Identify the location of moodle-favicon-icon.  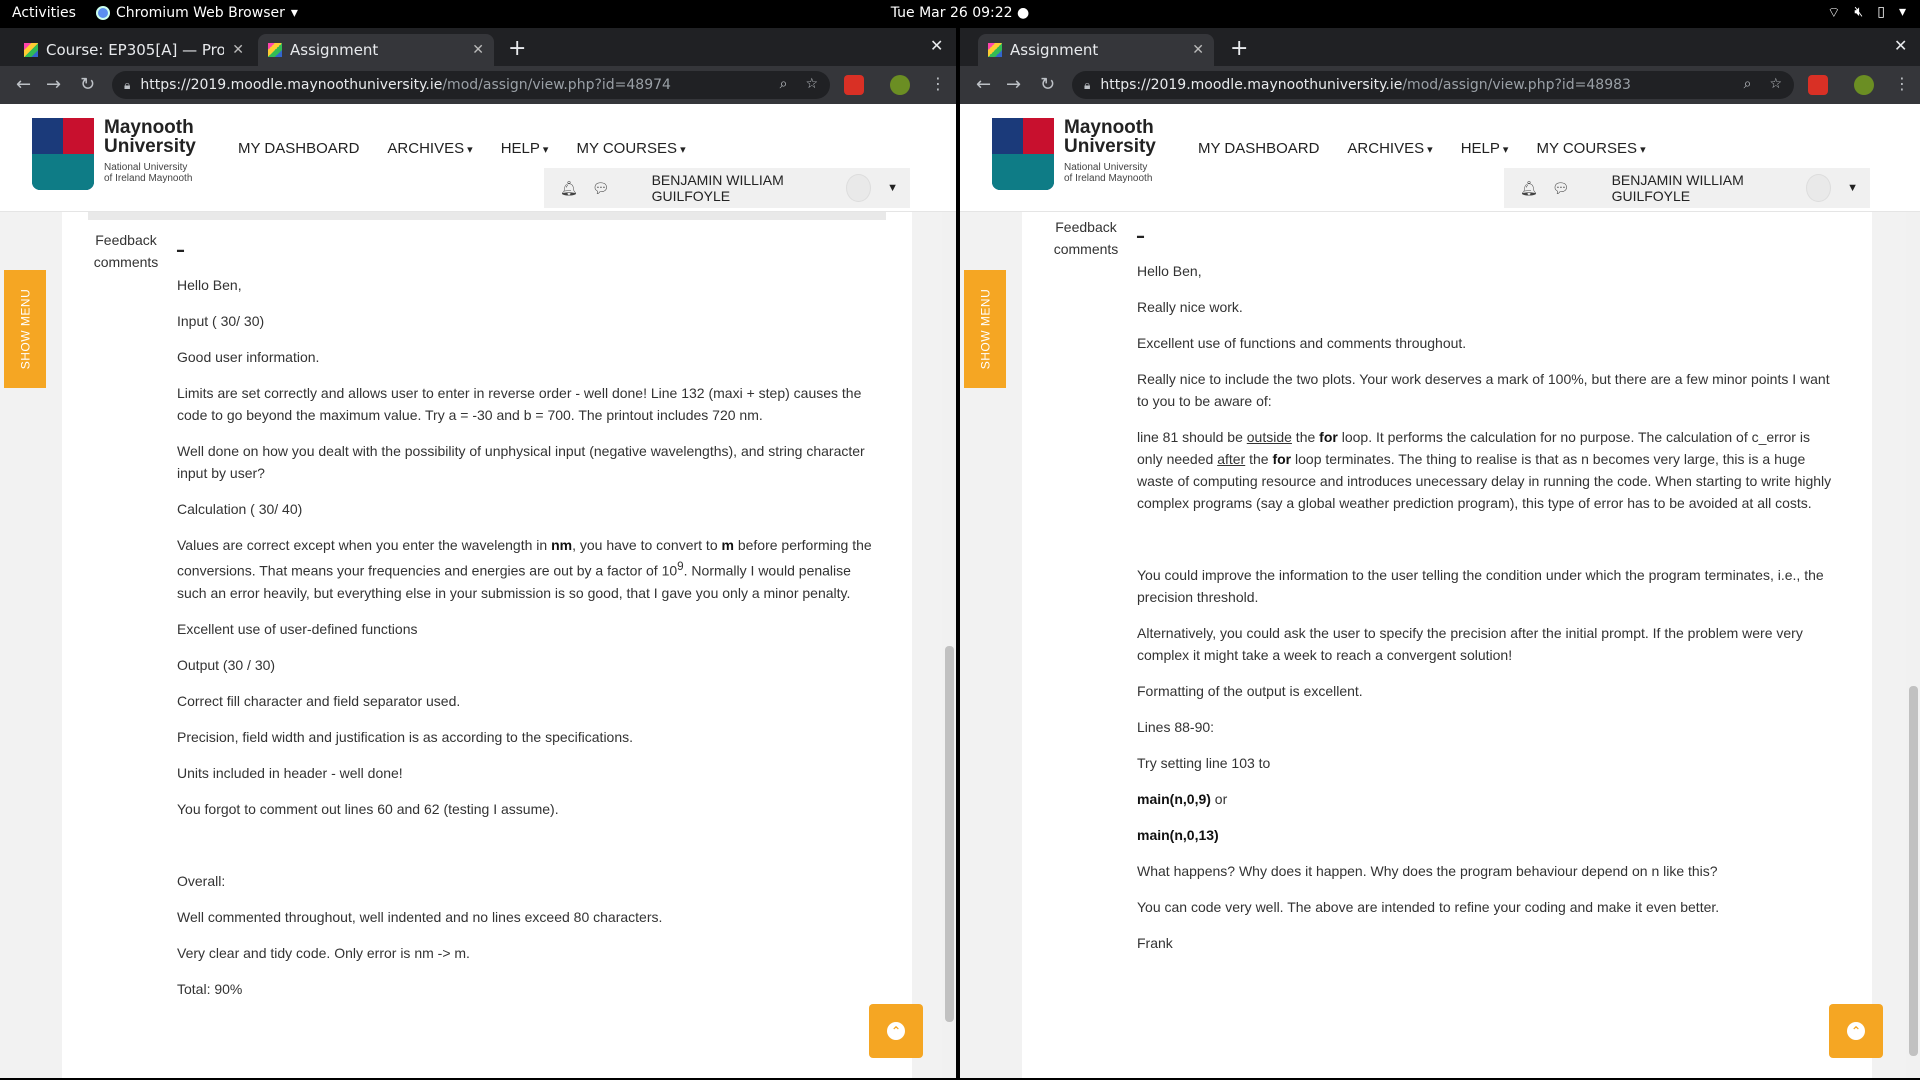
(31, 50).